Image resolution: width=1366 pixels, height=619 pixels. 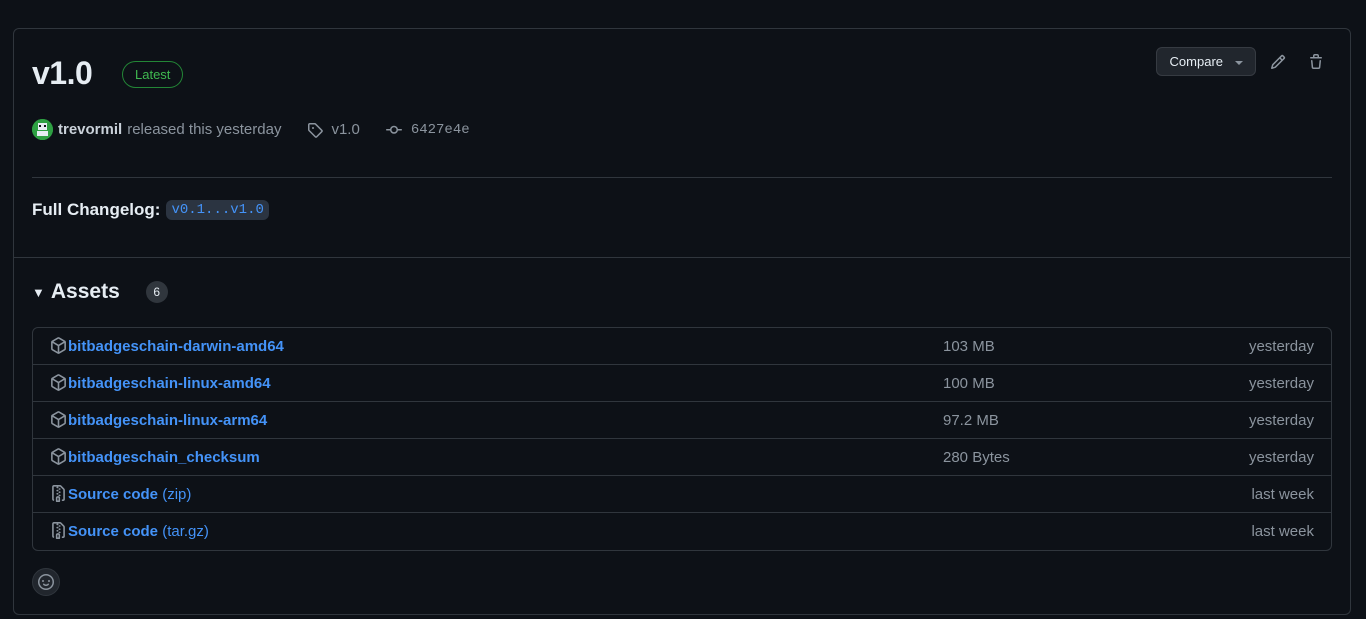 I want to click on asset-link: bitbadgeschain_checksum, so click(x=164, y=457).